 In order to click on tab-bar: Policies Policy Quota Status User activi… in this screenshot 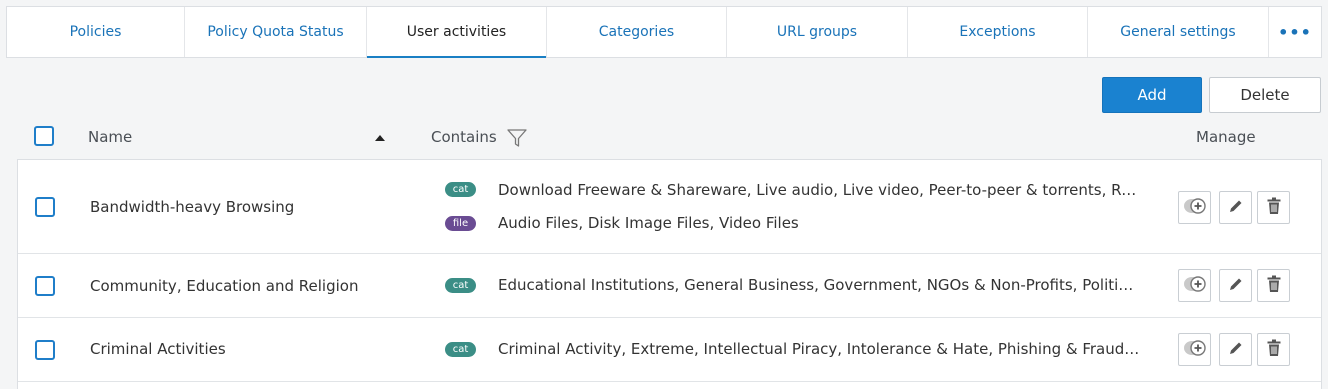, I will do `click(664, 32)`.